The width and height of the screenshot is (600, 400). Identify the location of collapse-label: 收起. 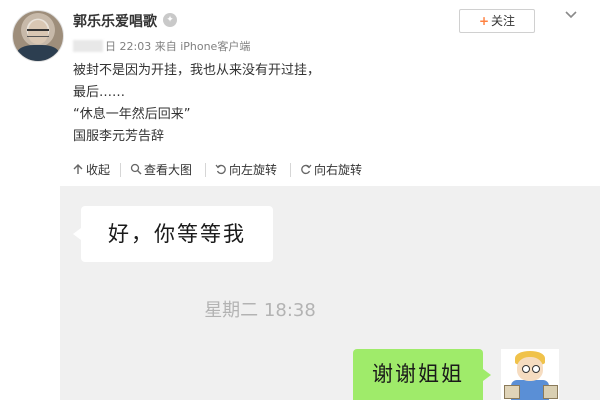
(98, 170).